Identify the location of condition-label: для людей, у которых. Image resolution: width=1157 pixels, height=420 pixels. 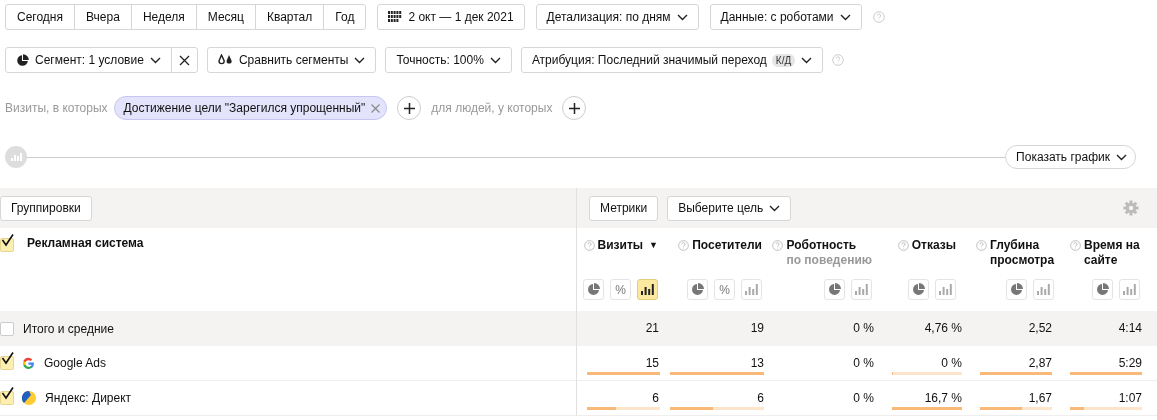
(492, 108).